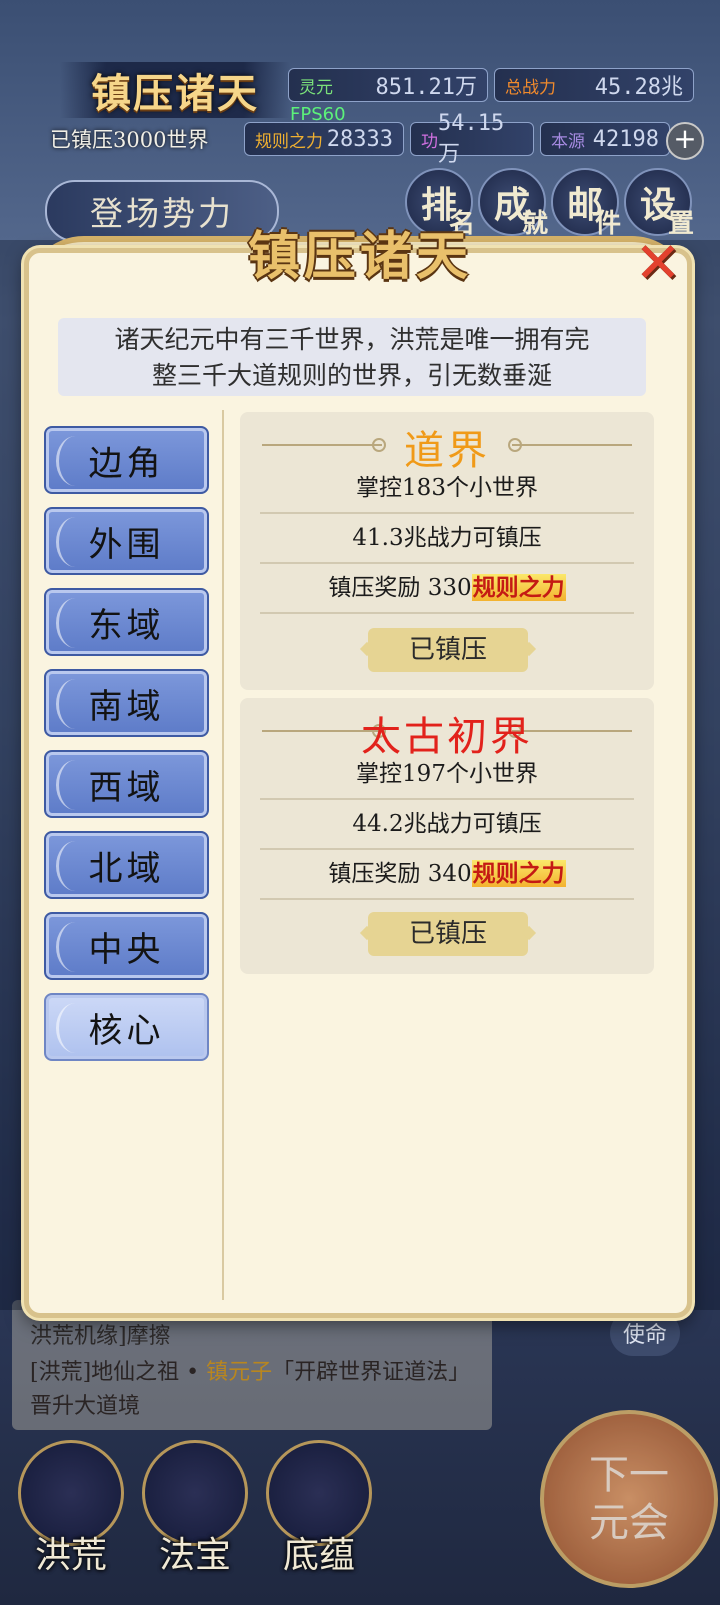 The width and height of the screenshot is (720, 1605). I want to click on log-line-2: [洪荒]地仙之祖 • 镇元子「开辟世界证道法」晋升大道境, so click(255, 1390).